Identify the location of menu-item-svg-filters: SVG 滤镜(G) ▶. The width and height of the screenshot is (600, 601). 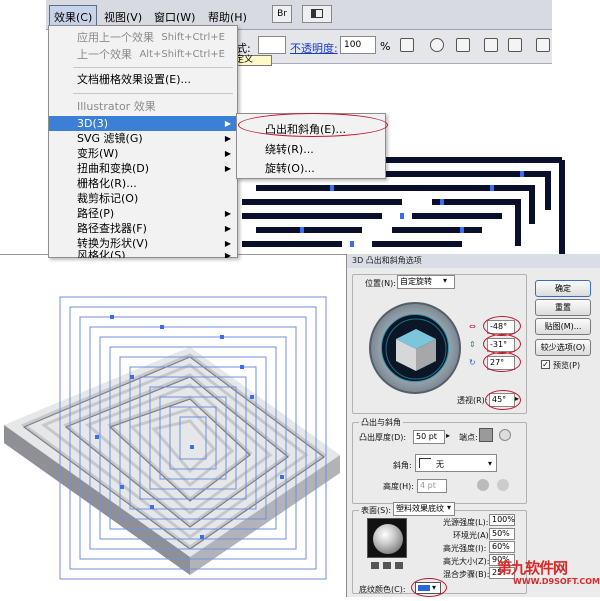
(143, 138).